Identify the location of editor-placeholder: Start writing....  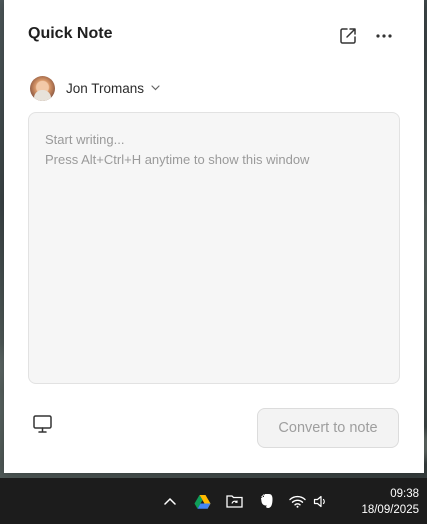
(85, 139).